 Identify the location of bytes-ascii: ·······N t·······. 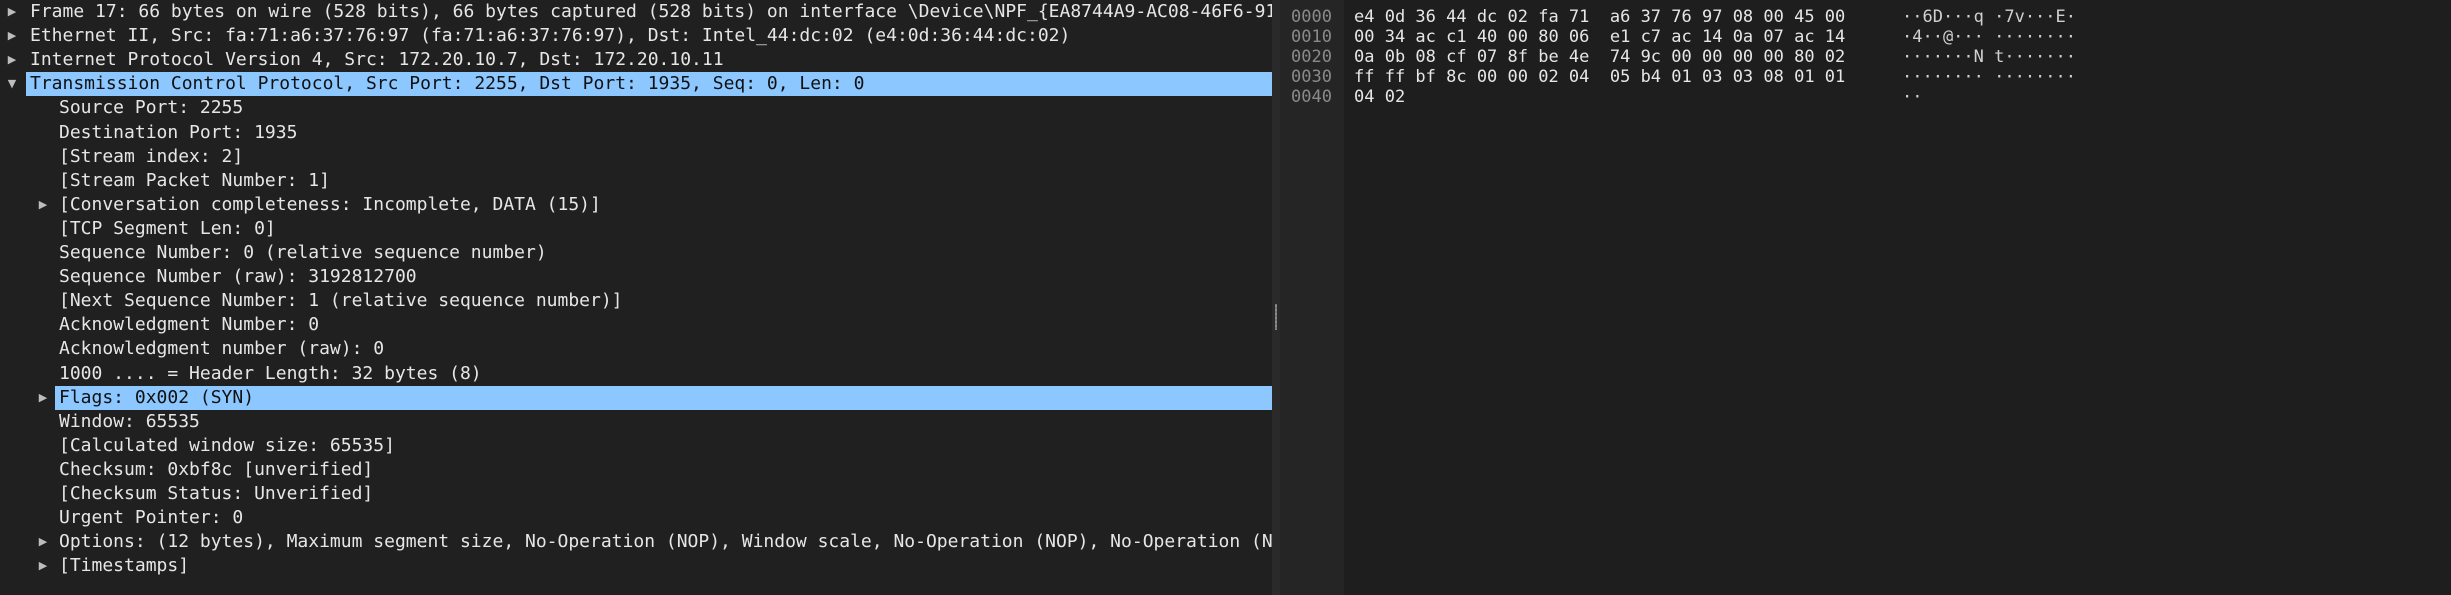
(1989, 57).